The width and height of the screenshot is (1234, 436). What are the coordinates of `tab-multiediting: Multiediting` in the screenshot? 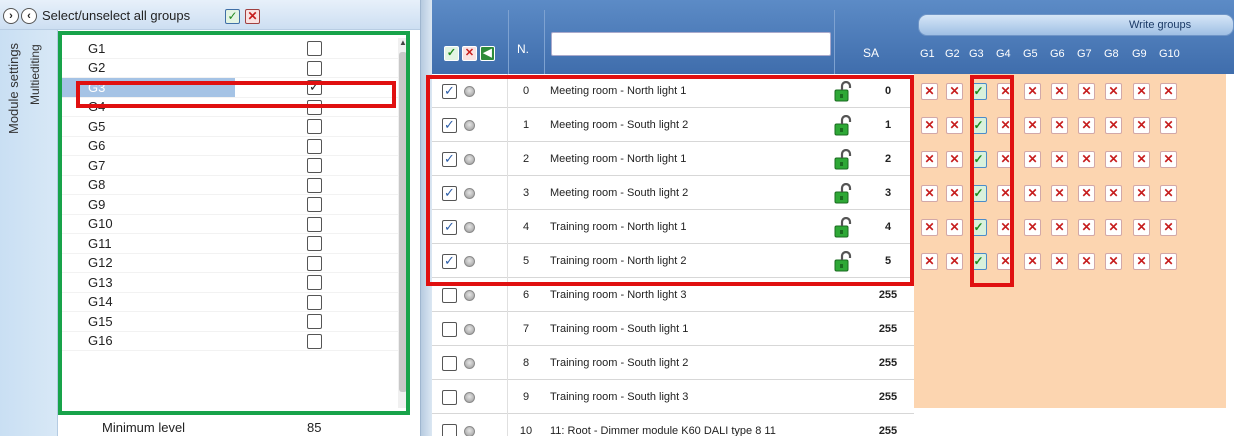 It's located at (35, 80).